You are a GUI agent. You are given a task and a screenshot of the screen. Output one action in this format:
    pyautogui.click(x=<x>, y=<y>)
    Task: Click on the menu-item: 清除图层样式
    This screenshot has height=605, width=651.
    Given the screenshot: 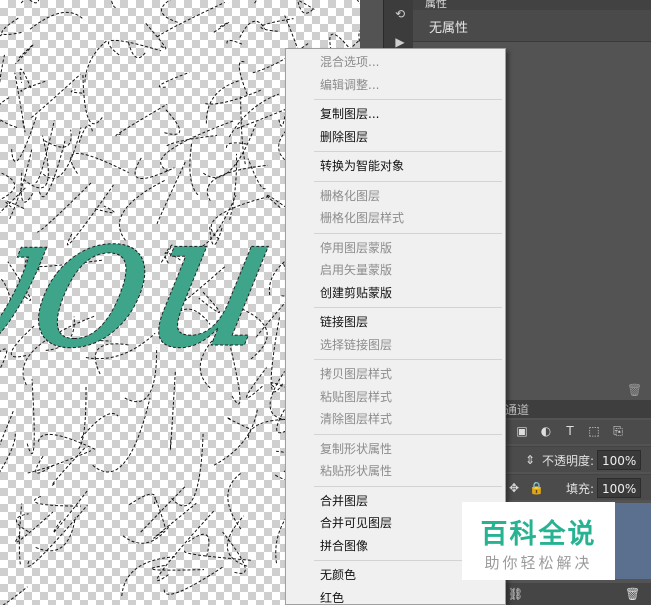 What is the action you would take?
    pyautogui.click(x=356, y=419)
    